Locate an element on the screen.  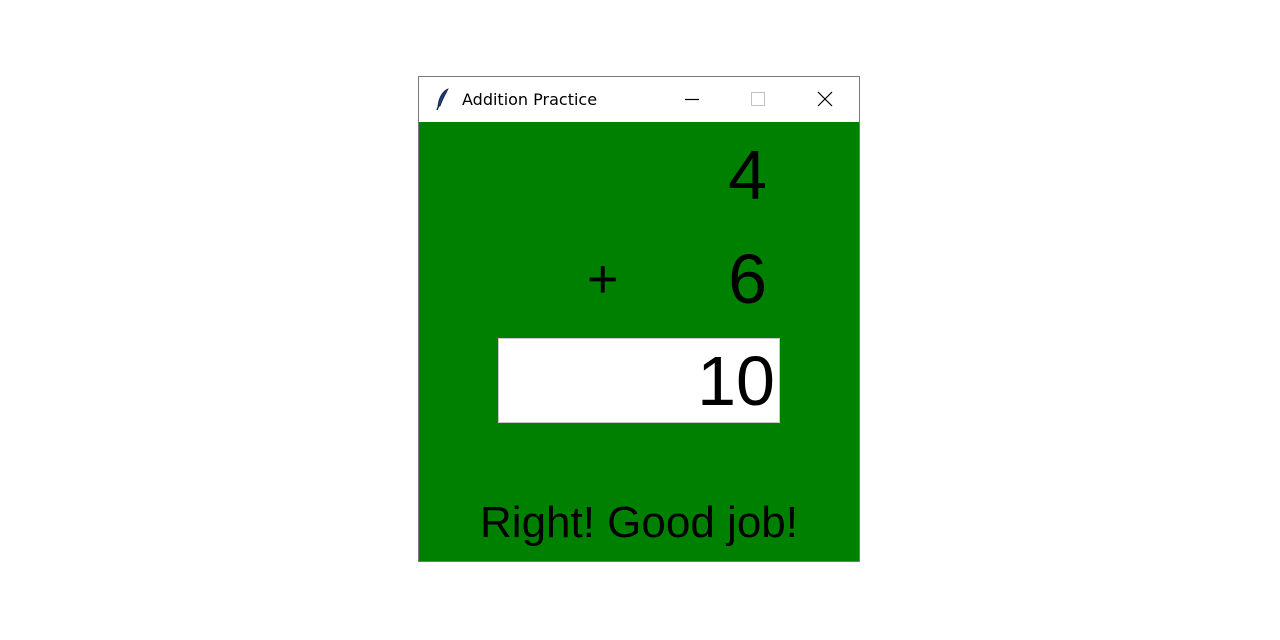
second-number: 6 is located at coordinates (747, 279).